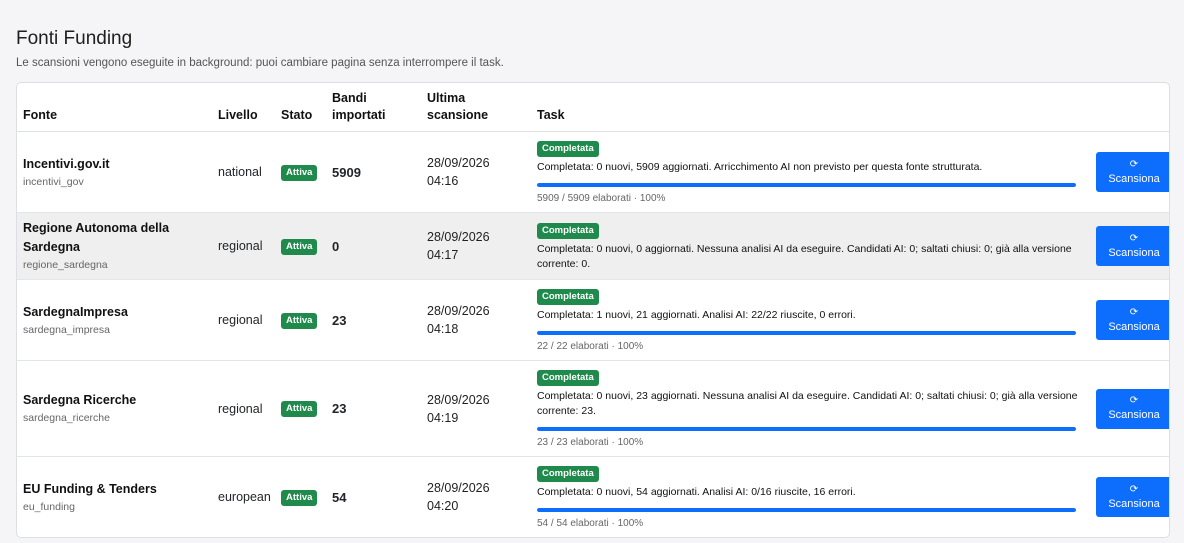 The image size is (1184, 543). What do you see at coordinates (90, 488) in the screenshot?
I see `source-name: EU Funding & Tenders` at bounding box center [90, 488].